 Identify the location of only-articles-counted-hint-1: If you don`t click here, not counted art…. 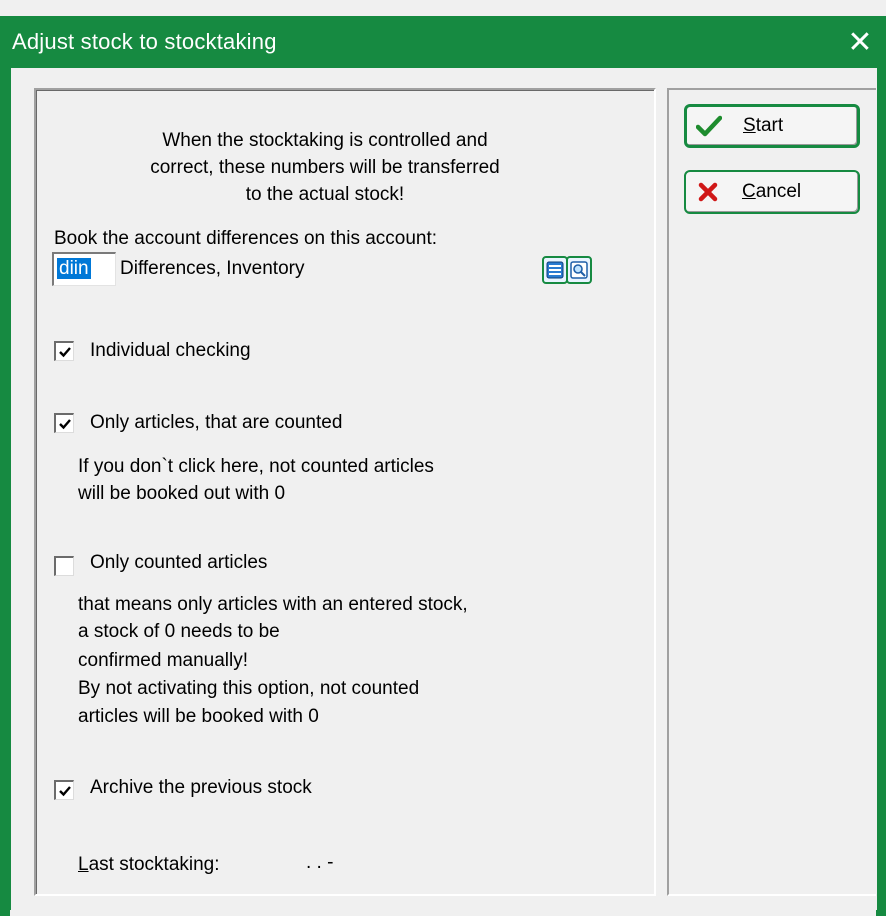
(256, 466).